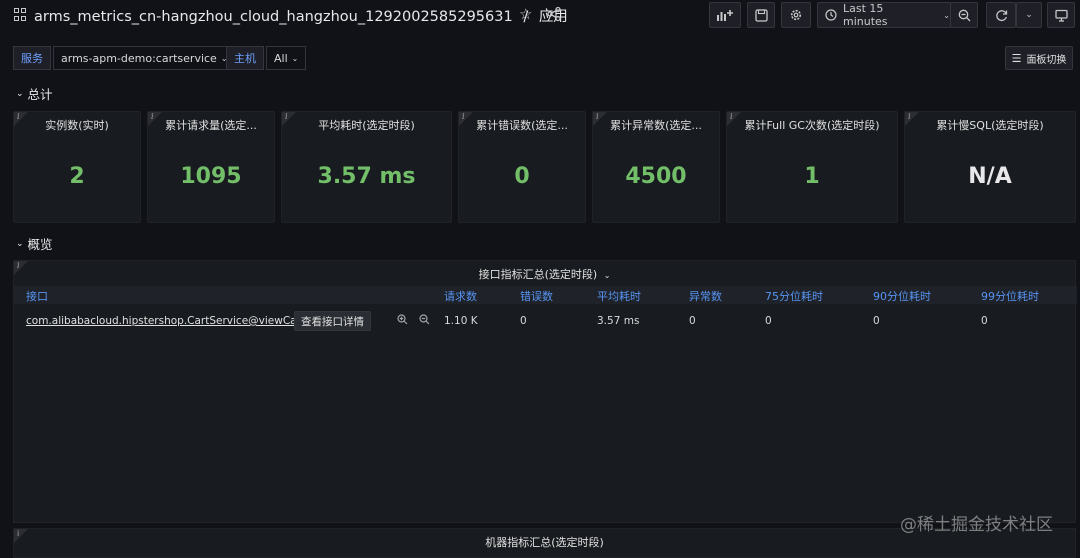 This screenshot has width=1080, height=558. What do you see at coordinates (618, 321) in the screenshot?
I see `cell-avg-latency: 3.57 ms` at bounding box center [618, 321].